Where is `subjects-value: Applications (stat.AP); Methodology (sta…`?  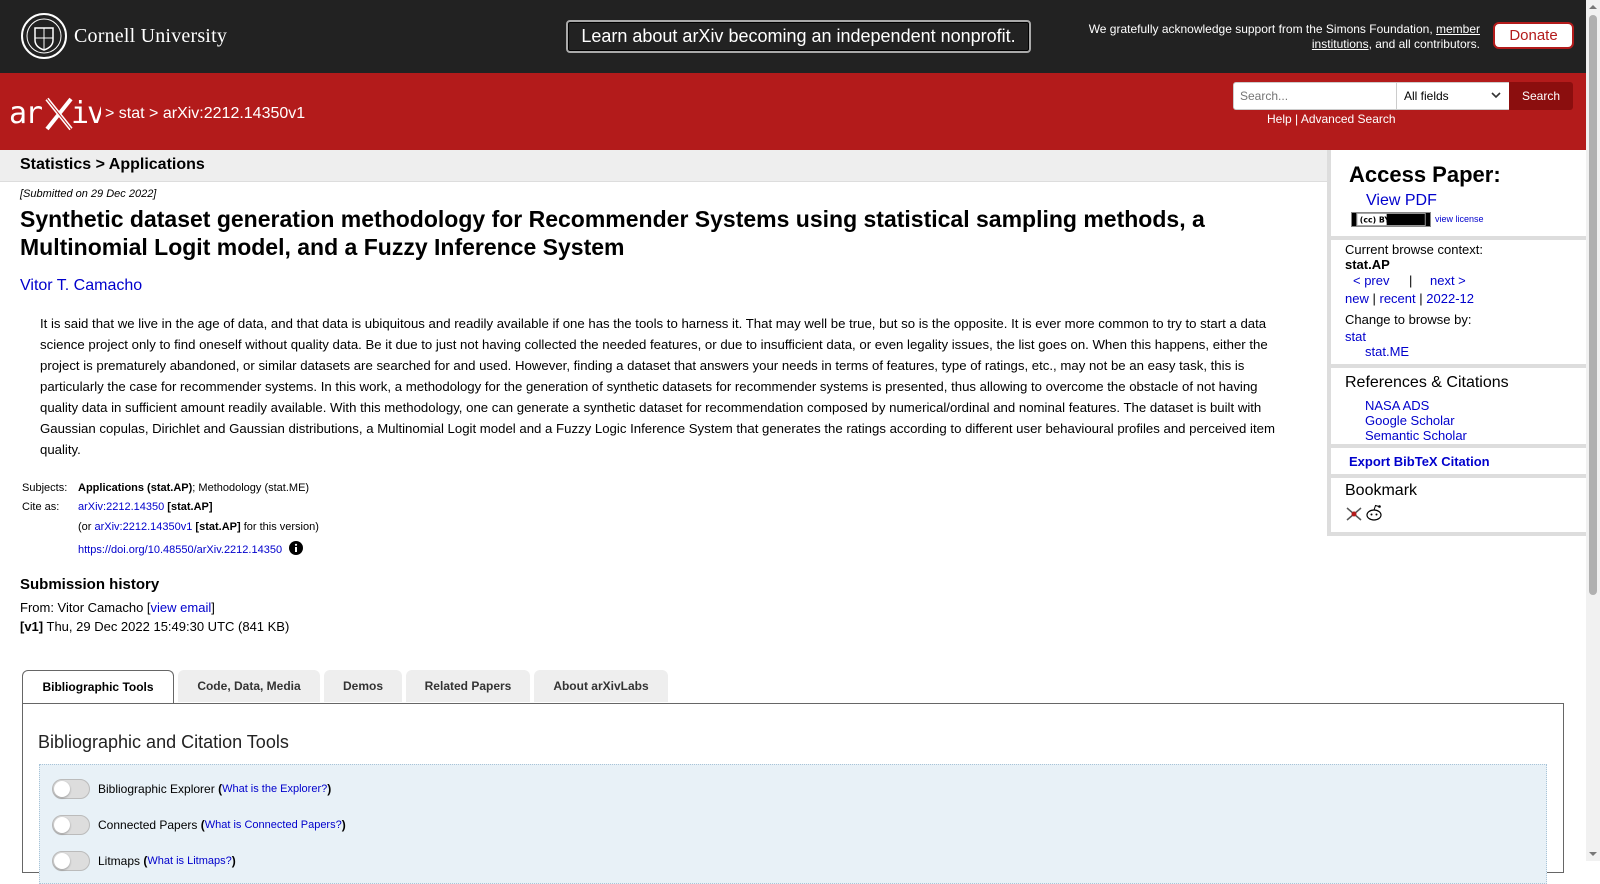
subjects-value: Applications (stat.AP); Methodology (sta… is located at coordinates (194, 488).